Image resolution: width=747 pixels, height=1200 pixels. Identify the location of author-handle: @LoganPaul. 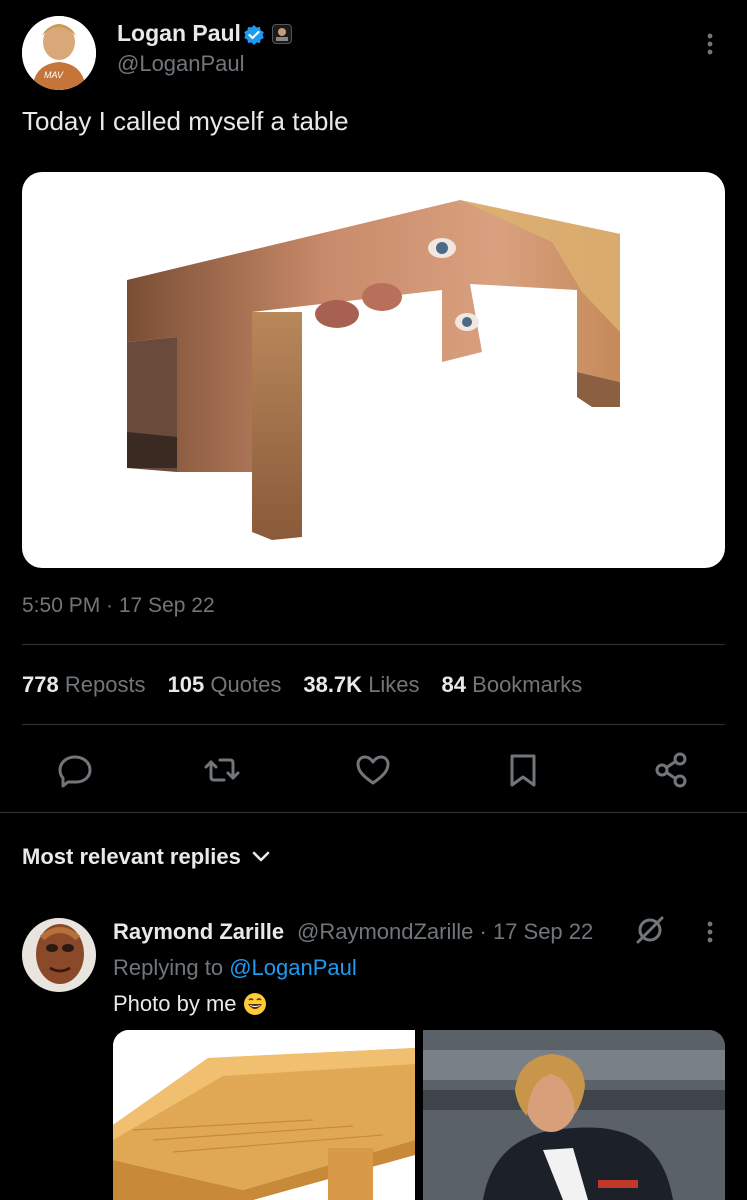
(181, 64).